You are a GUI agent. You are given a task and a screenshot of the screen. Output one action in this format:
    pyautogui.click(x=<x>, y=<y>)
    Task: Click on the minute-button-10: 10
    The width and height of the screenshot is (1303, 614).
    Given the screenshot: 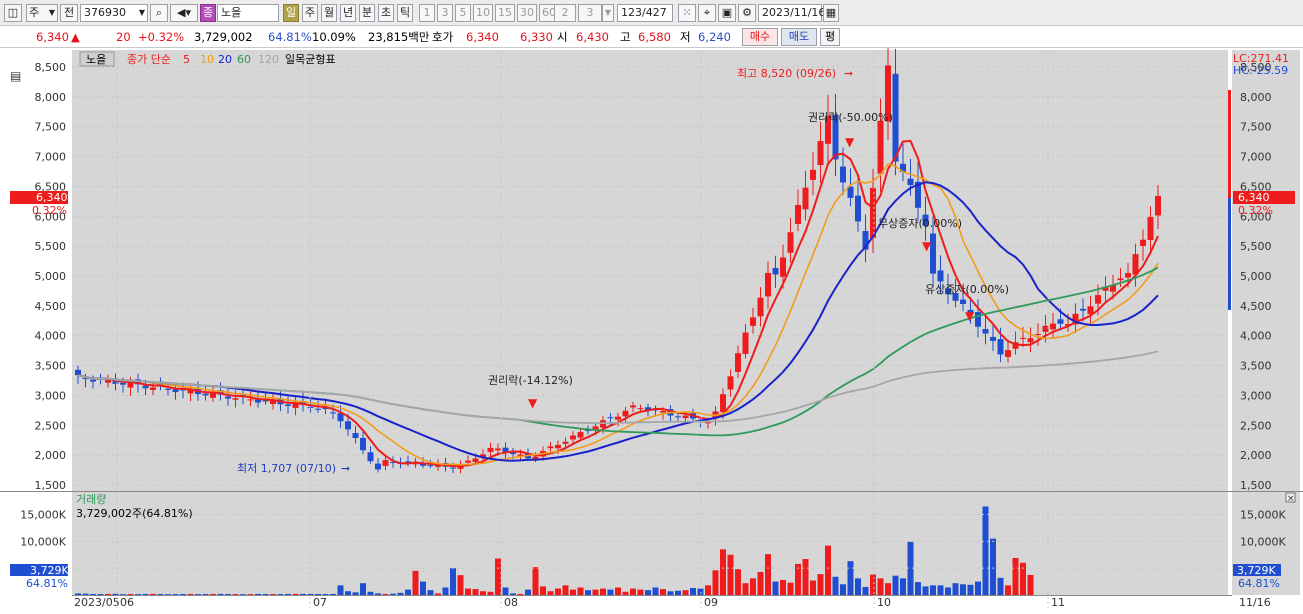 What is the action you would take?
    pyautogui.click(x=483, y=13)
    